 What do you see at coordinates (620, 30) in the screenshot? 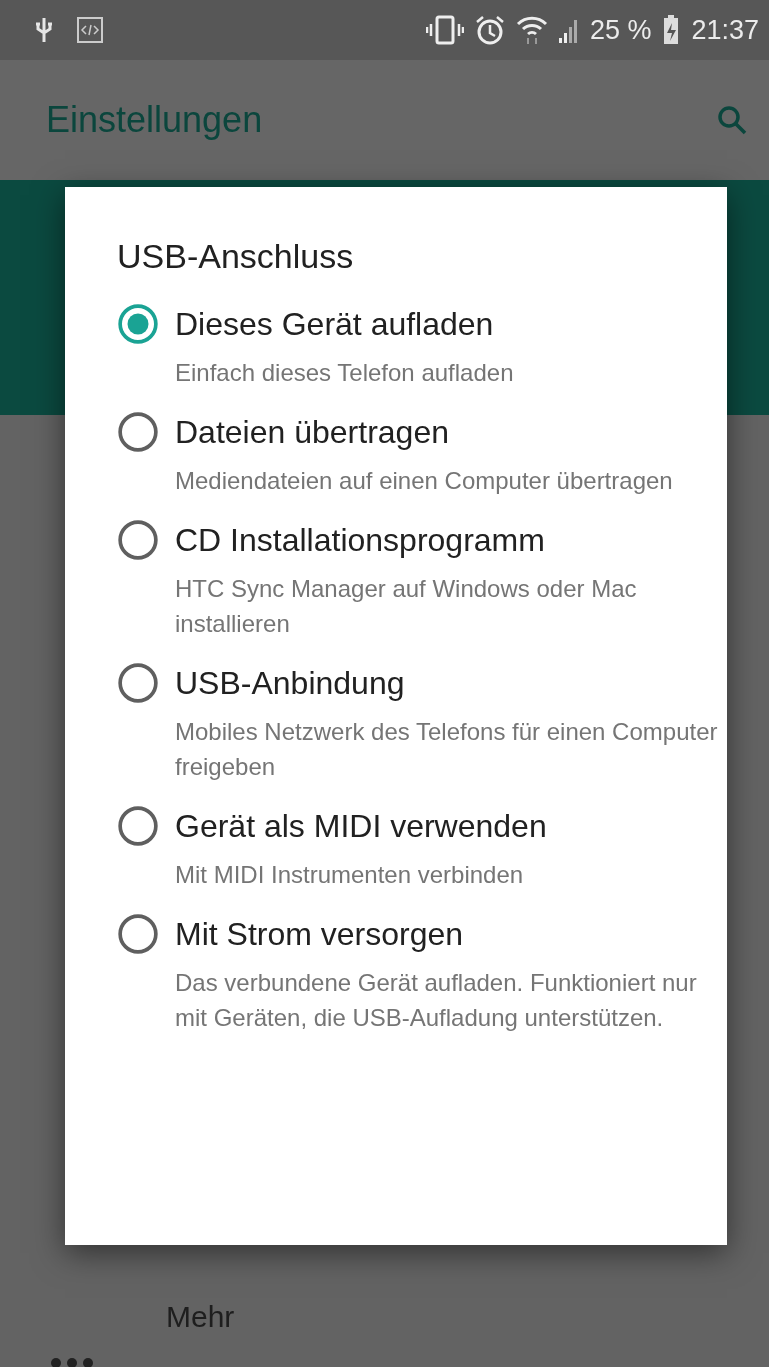
I see `battery-percent: 25 %` at bounding box center [620, 30].